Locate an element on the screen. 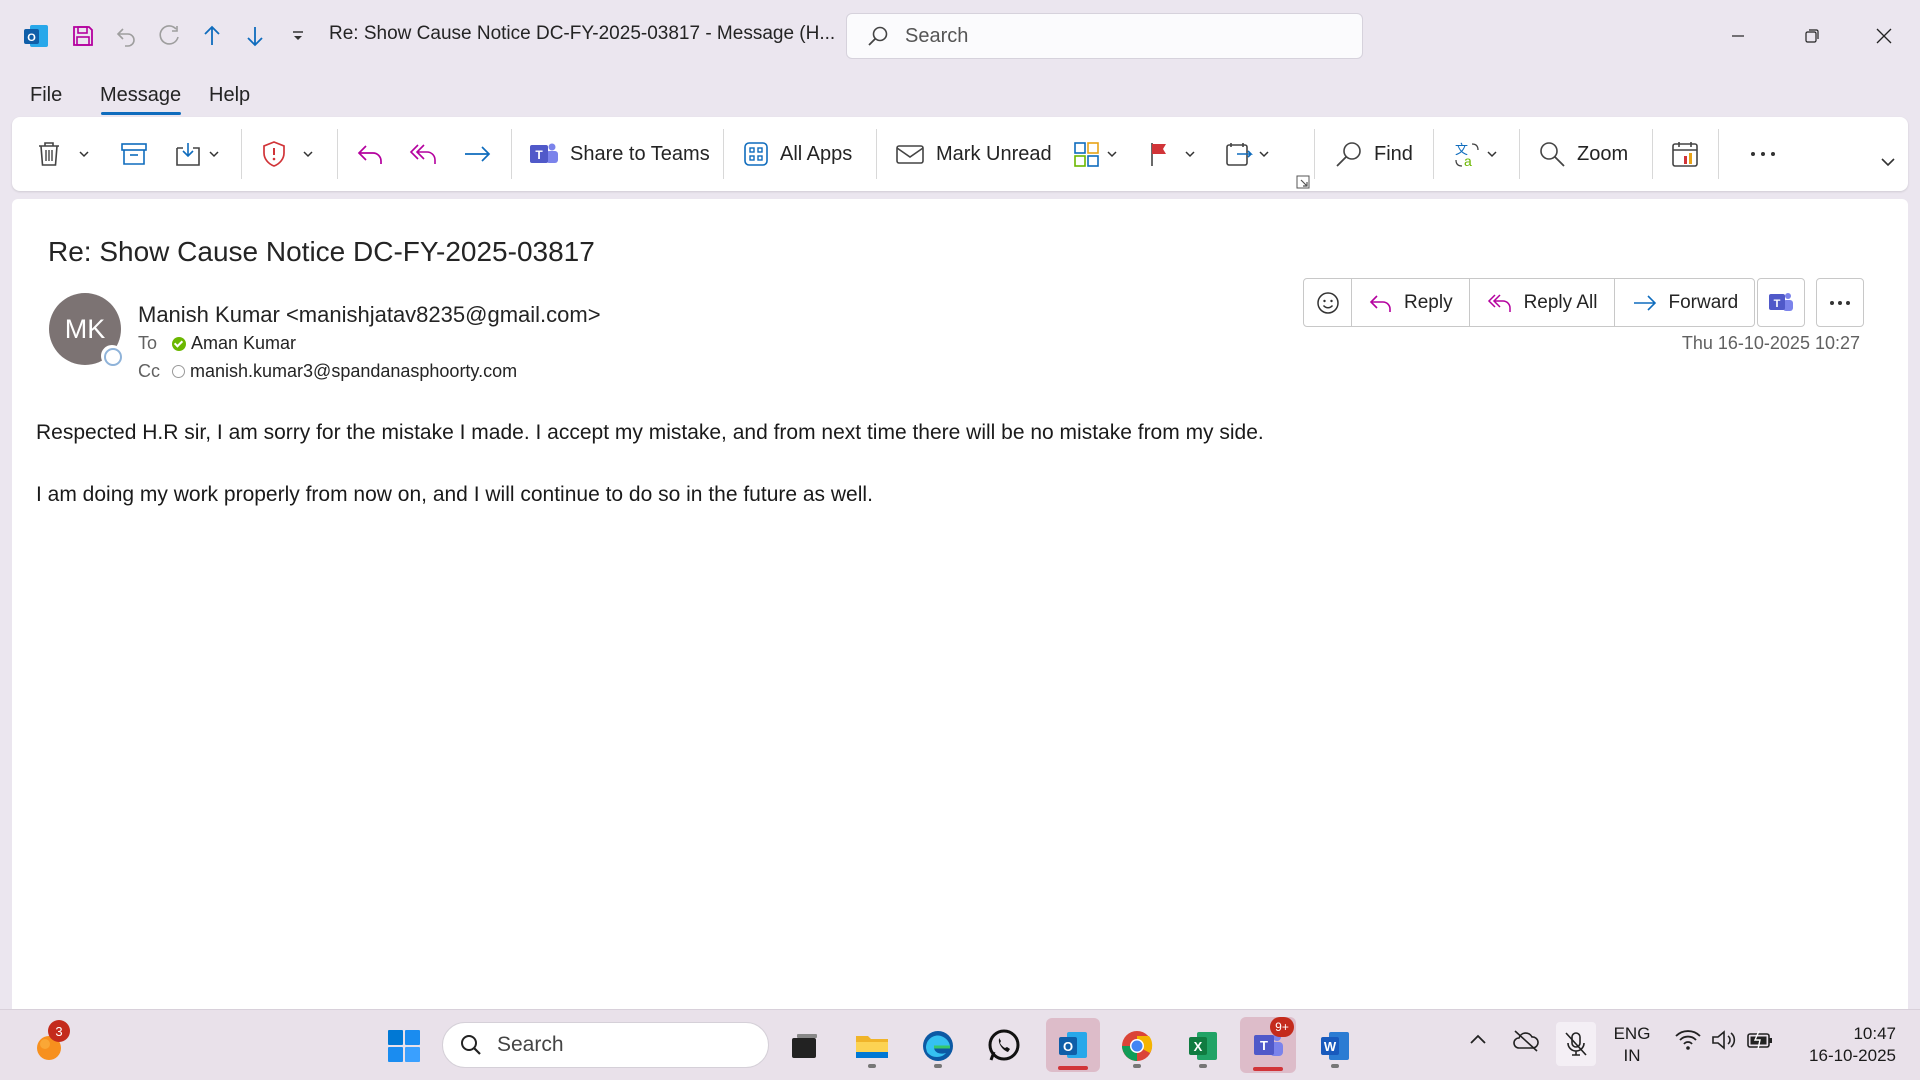 Image resolution: width=1920 pixels, height=1080 pixels. battery-button is located at coordinates (1760, 1040).